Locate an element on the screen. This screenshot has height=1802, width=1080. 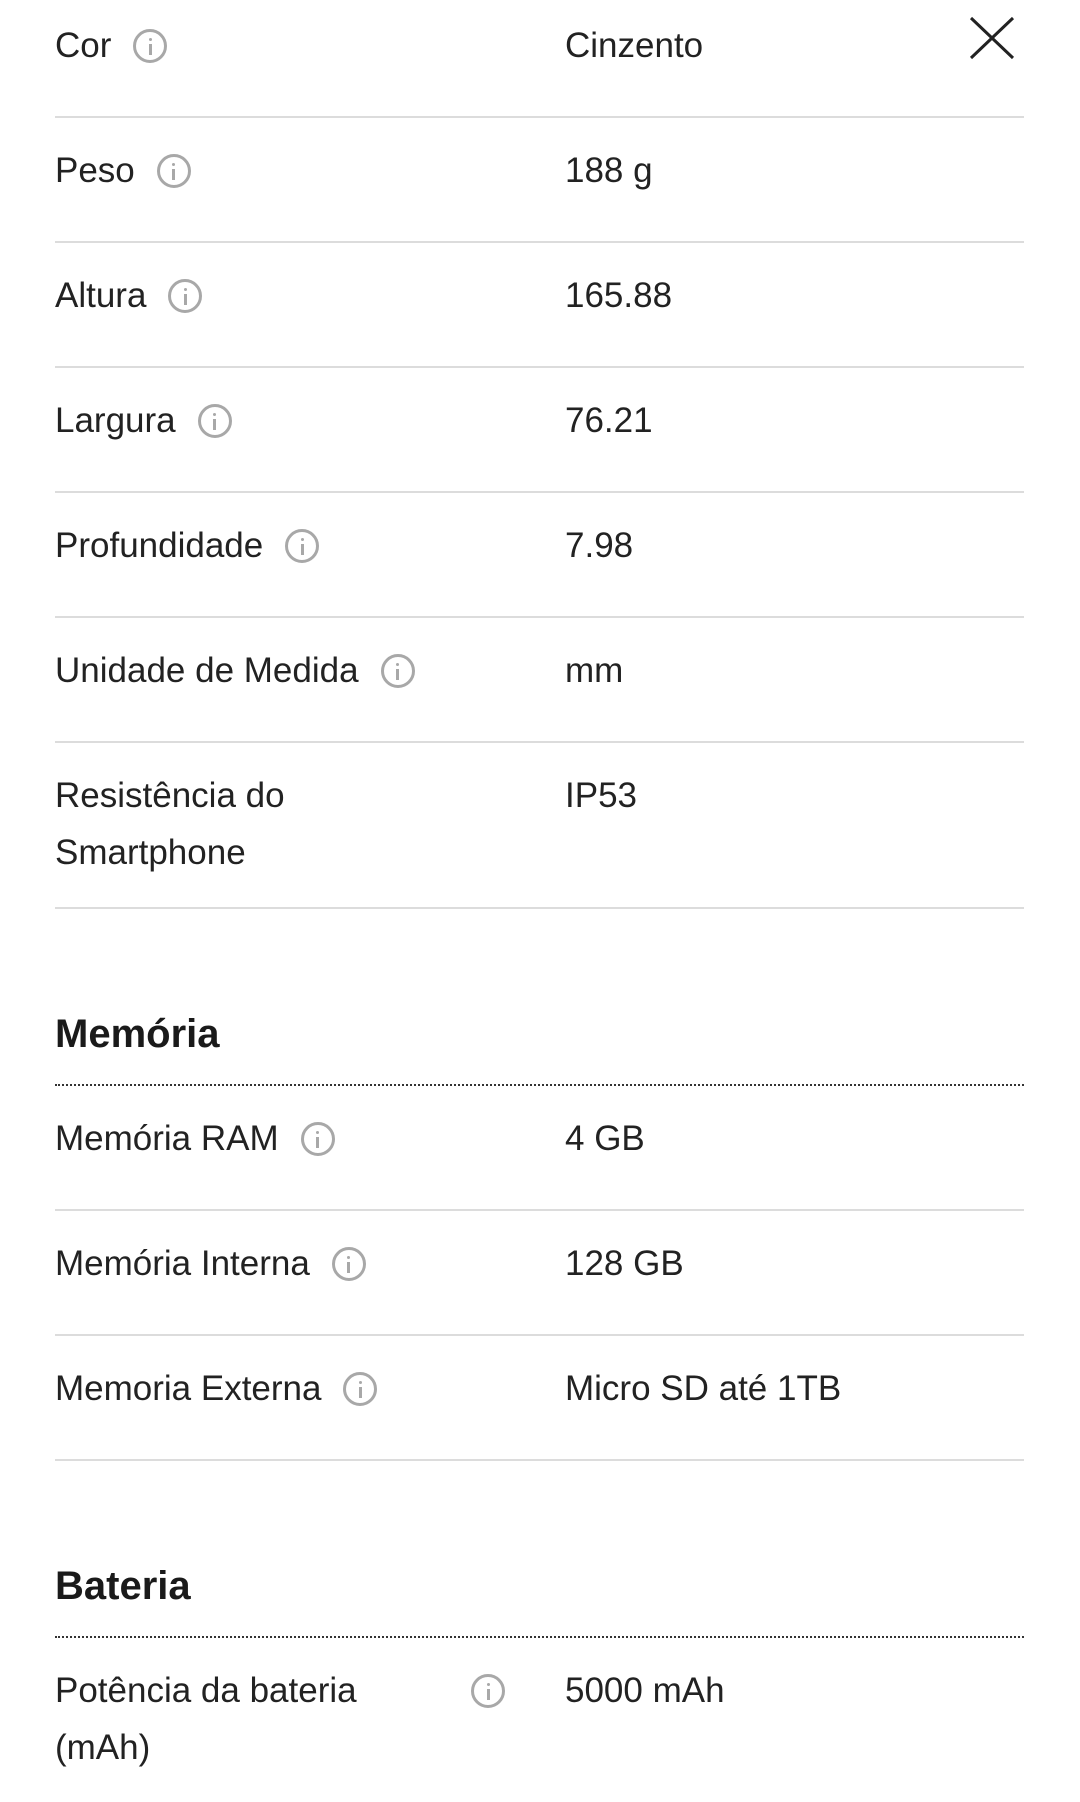
spec-label: Profundidade is located at coordinates (159, 545).